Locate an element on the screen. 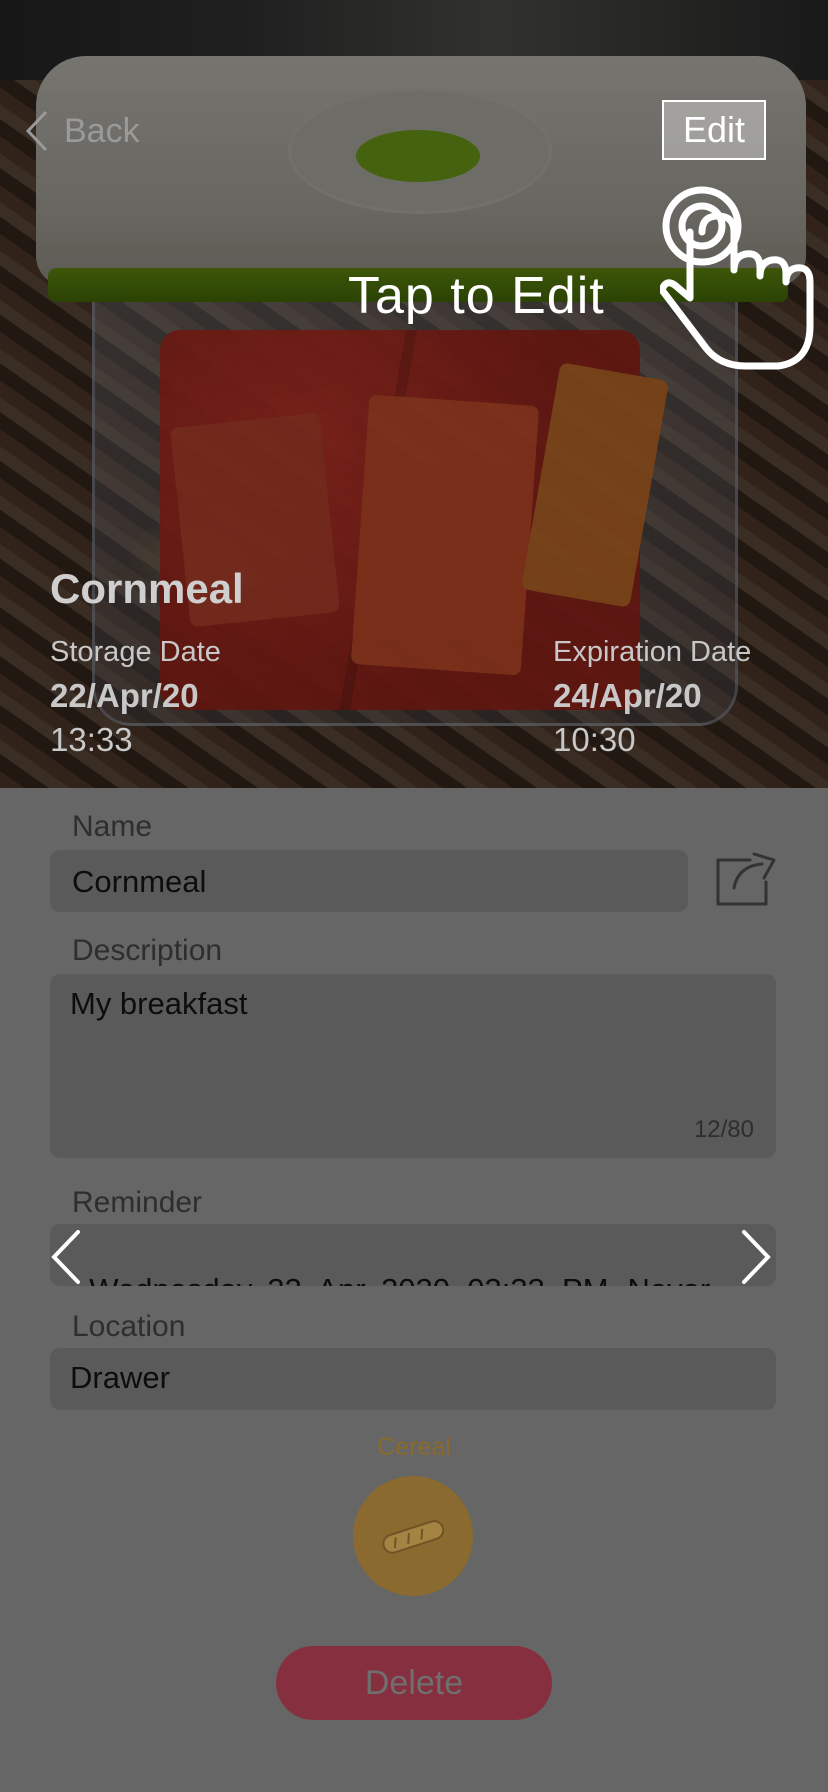 This screenshot has width=828, height=1792. name-value: Cornmeal is located at coordinates (139, 881).